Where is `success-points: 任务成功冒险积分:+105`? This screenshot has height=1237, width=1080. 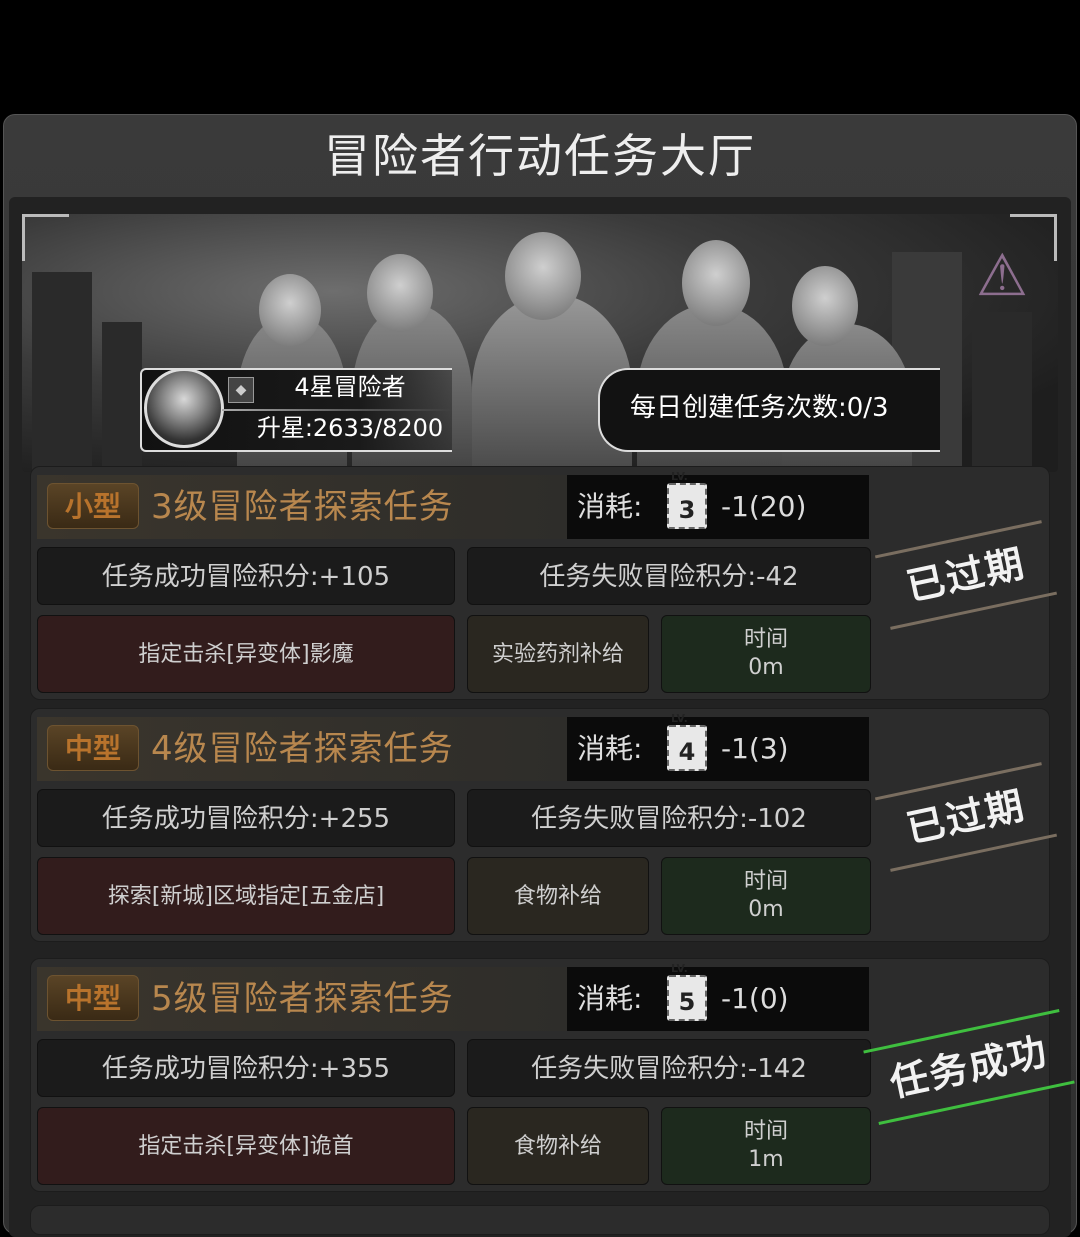
success-points: 任务成功冒险积分:+105 is located at coordinates (246, 576).